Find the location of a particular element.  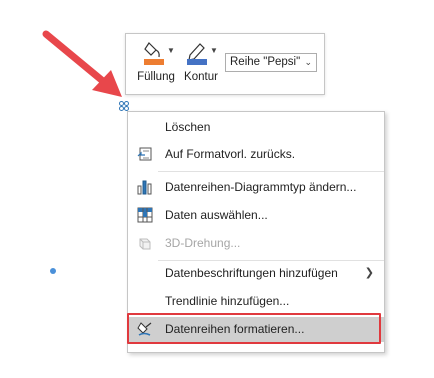

series-select: Reihe "Pepsi" ⌄ is located at coordinates (271, 62).